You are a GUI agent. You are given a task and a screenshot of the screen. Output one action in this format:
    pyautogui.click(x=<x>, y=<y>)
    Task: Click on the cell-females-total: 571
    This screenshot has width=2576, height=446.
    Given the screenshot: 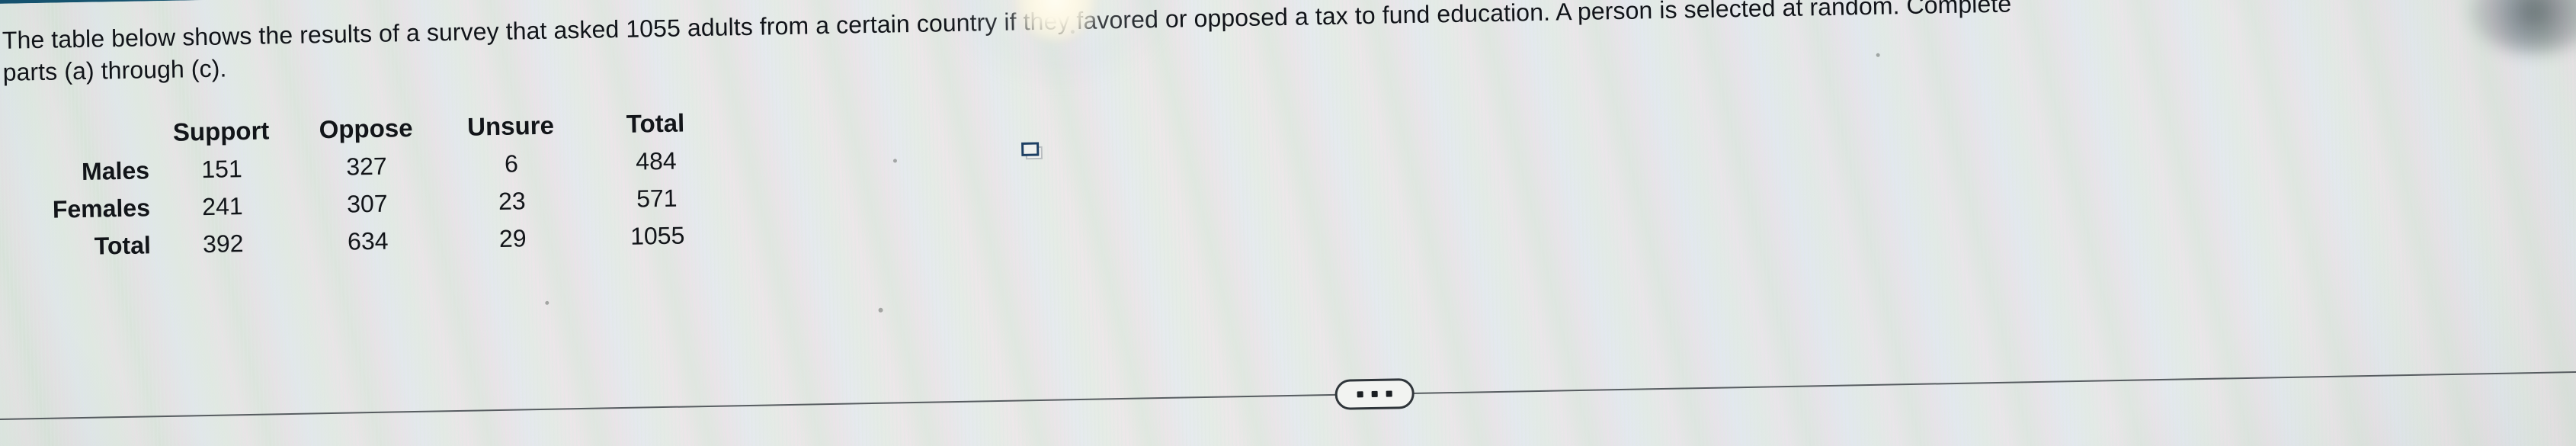 What is the action you would take?
    pyautogui.click(x=657, y=198)
    